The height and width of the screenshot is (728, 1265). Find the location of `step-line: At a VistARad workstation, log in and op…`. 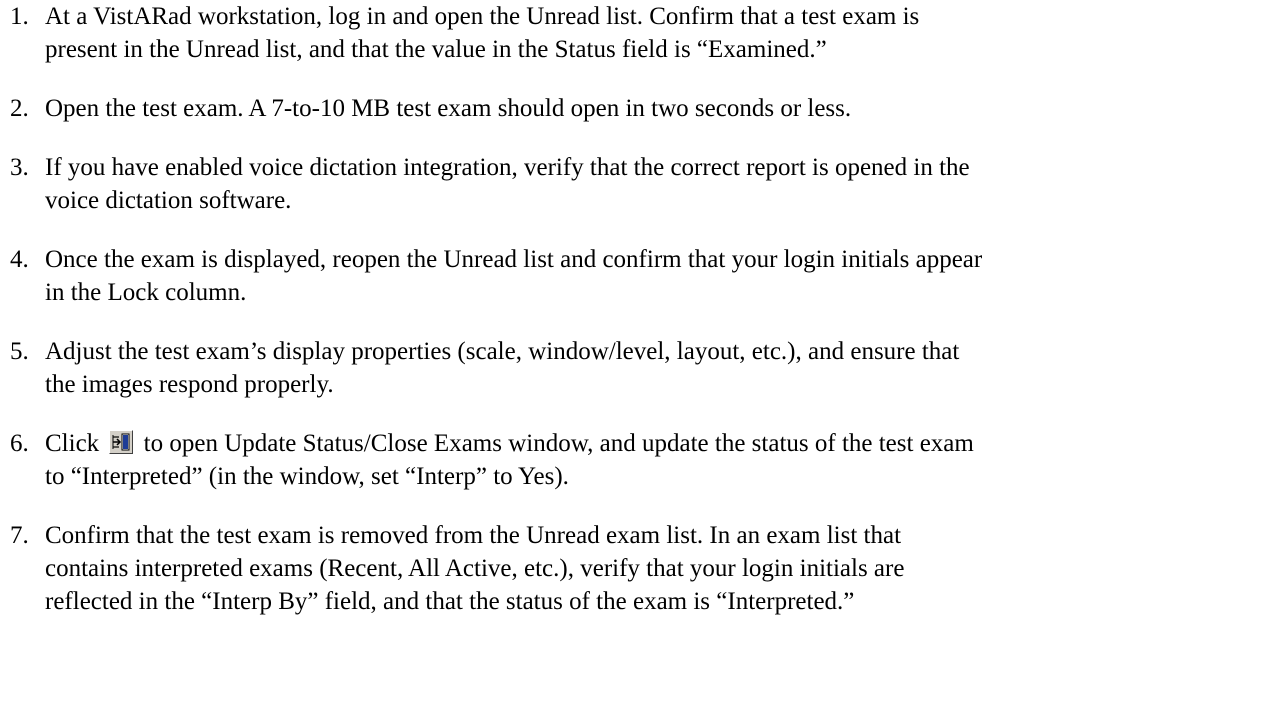

step-line: At a VistARad workstation, log in and op… is located at coordinates (482, 16).